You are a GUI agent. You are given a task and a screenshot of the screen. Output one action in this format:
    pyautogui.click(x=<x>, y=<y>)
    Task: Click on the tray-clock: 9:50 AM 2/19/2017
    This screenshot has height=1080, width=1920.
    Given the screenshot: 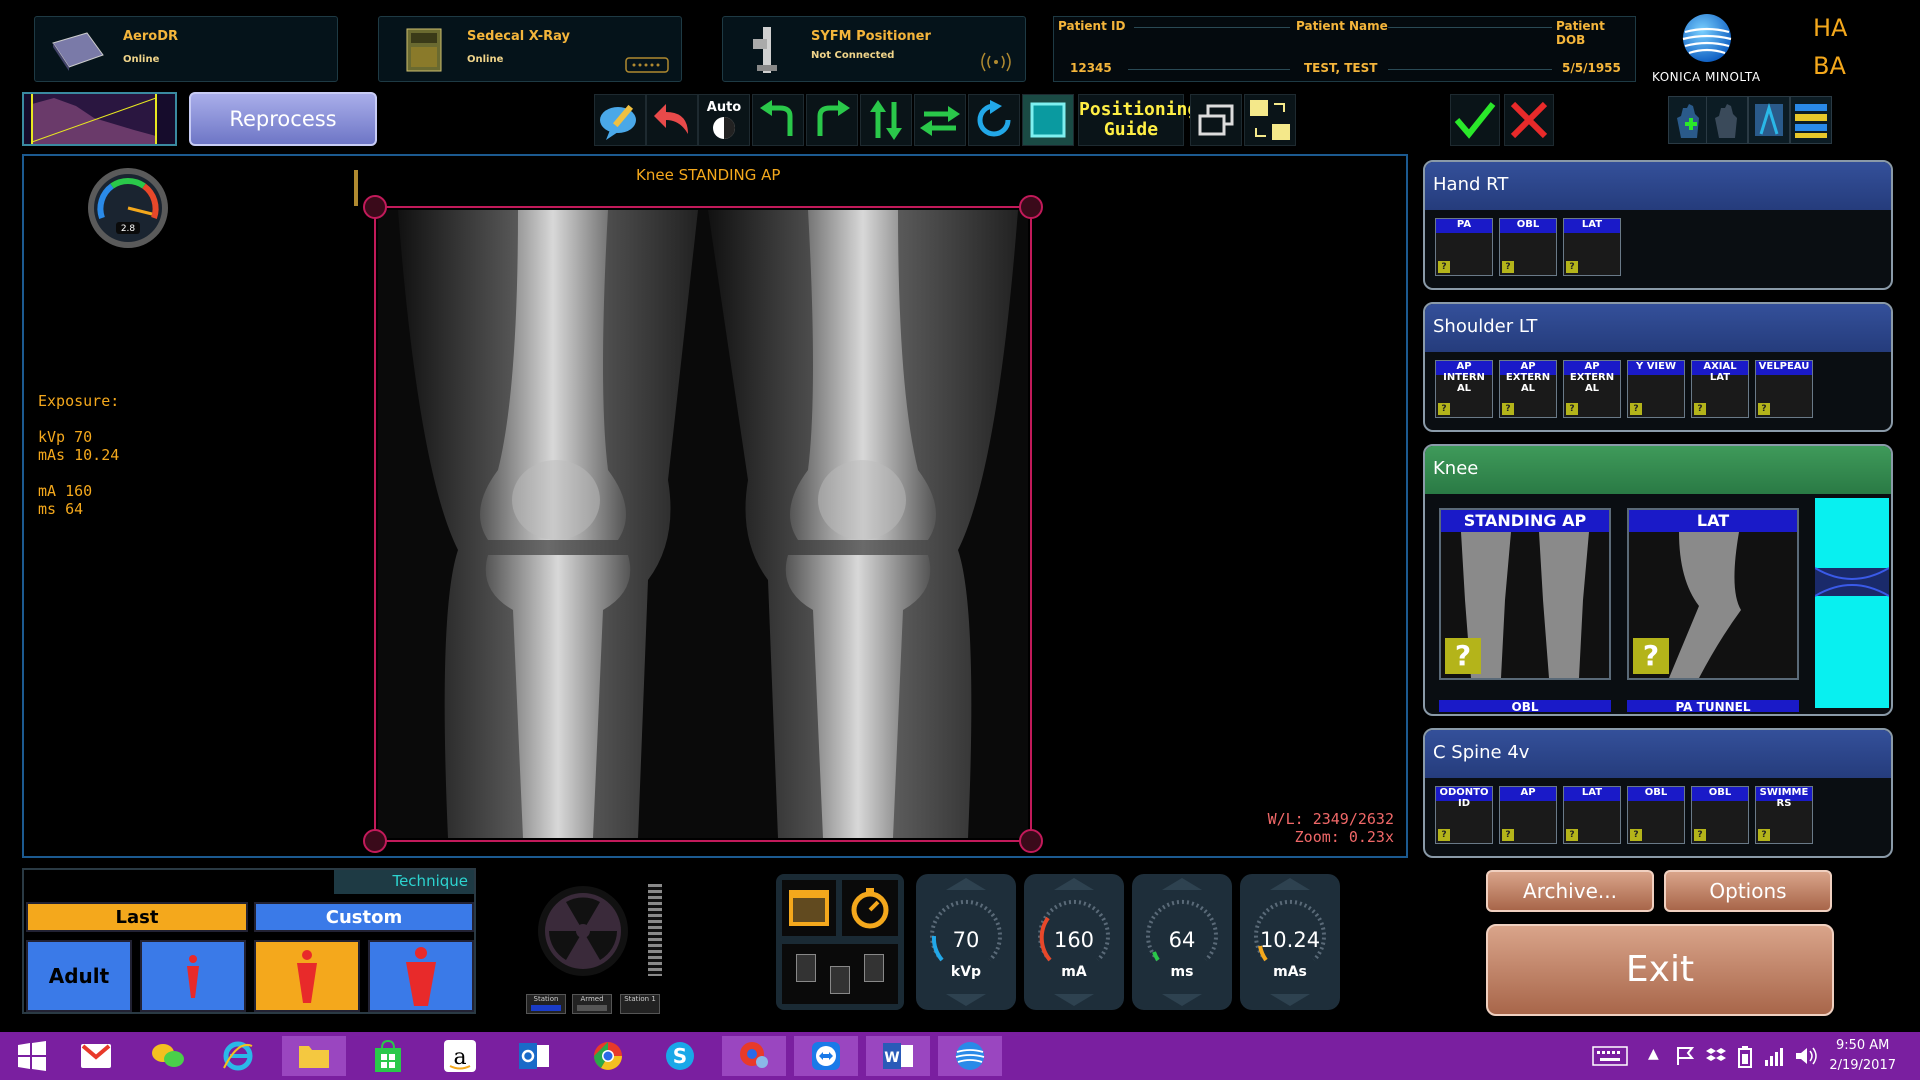 What is the action you would take?
    pyautogui.click(x=1862, y=1056)
    